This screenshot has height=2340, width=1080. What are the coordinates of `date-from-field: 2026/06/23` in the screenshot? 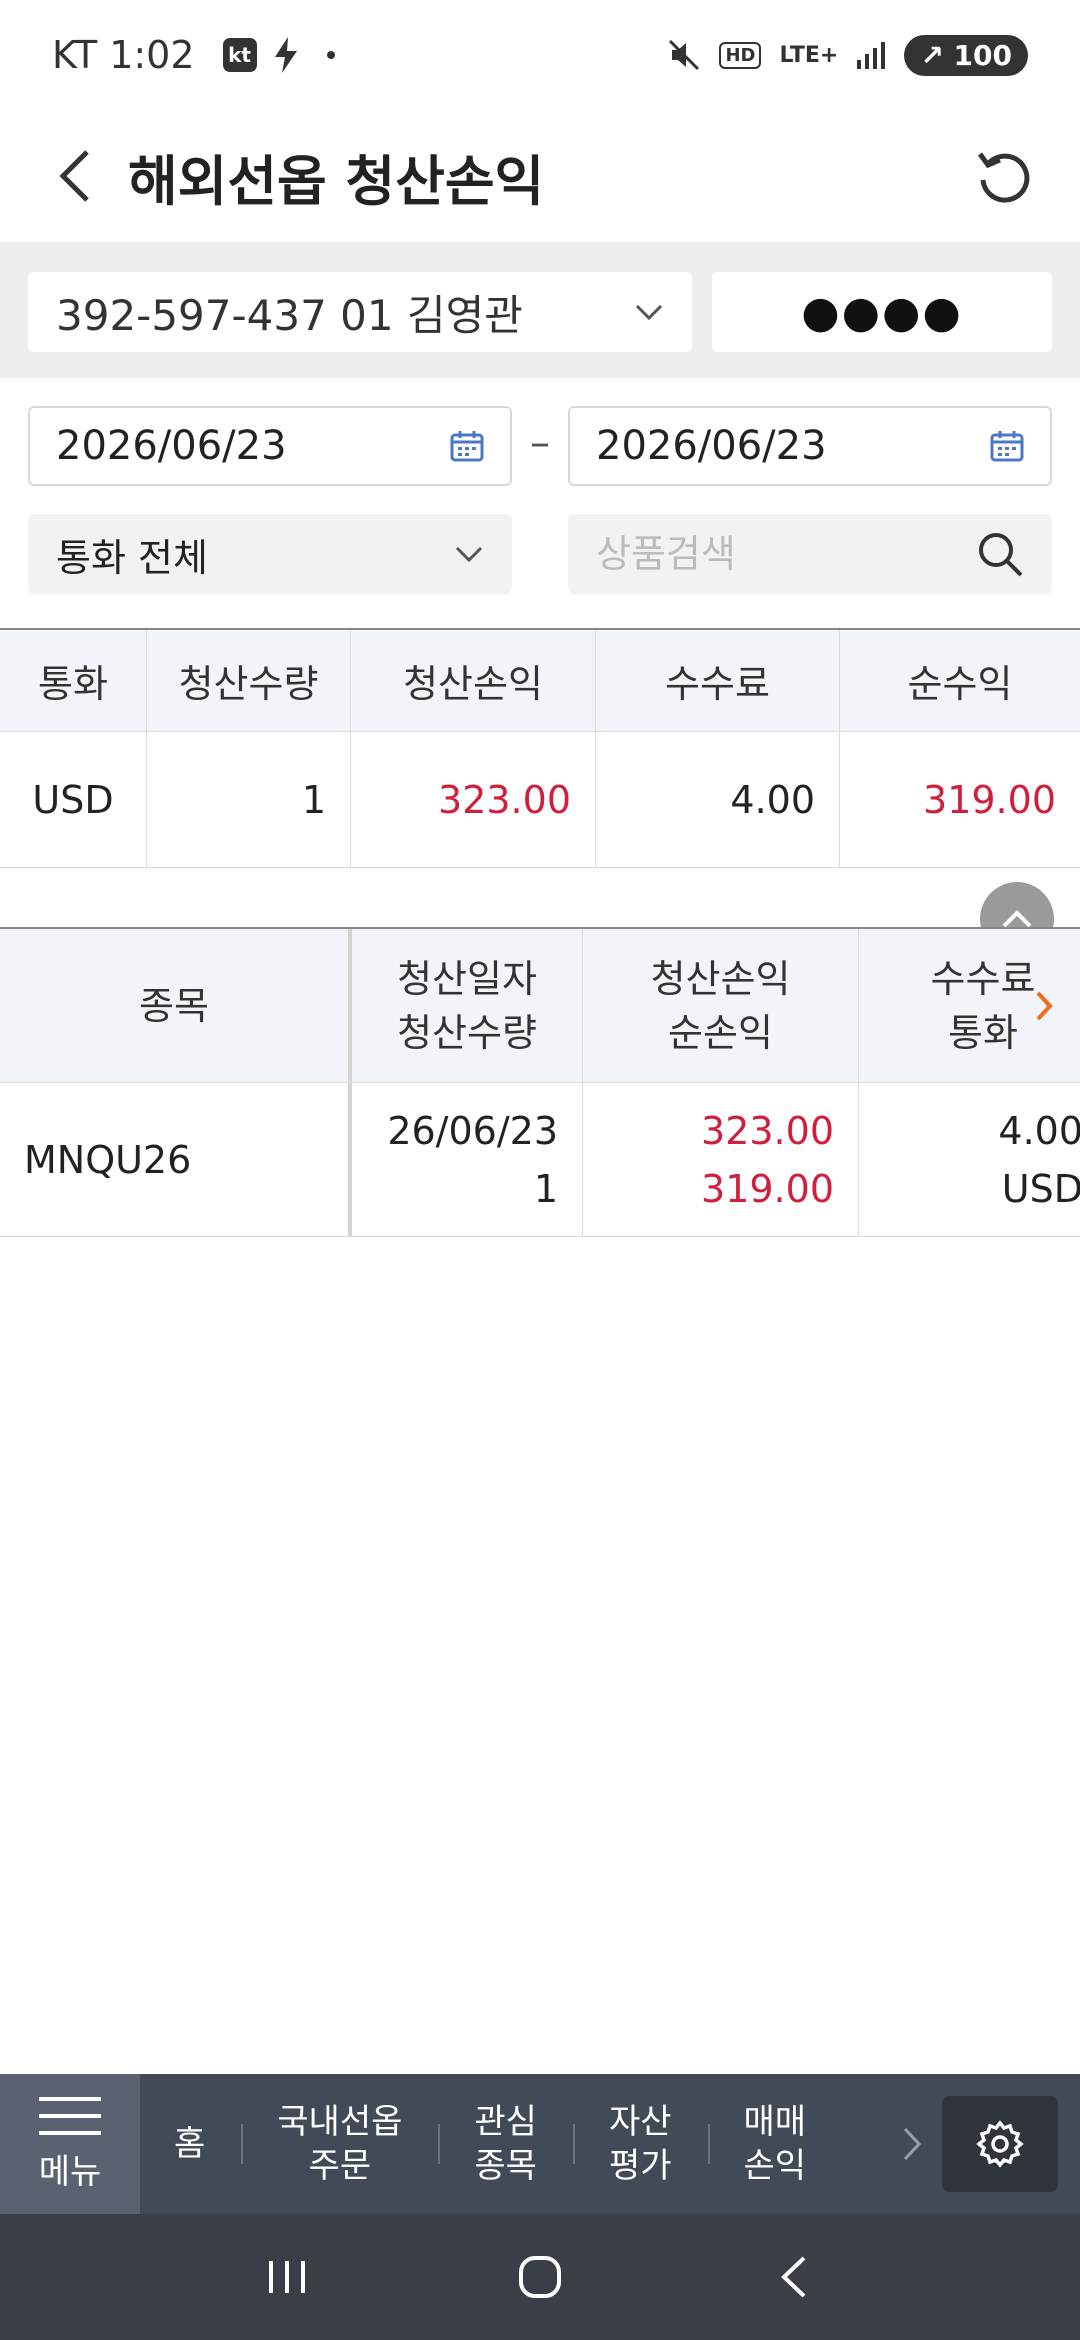 It's located at (270, 446).